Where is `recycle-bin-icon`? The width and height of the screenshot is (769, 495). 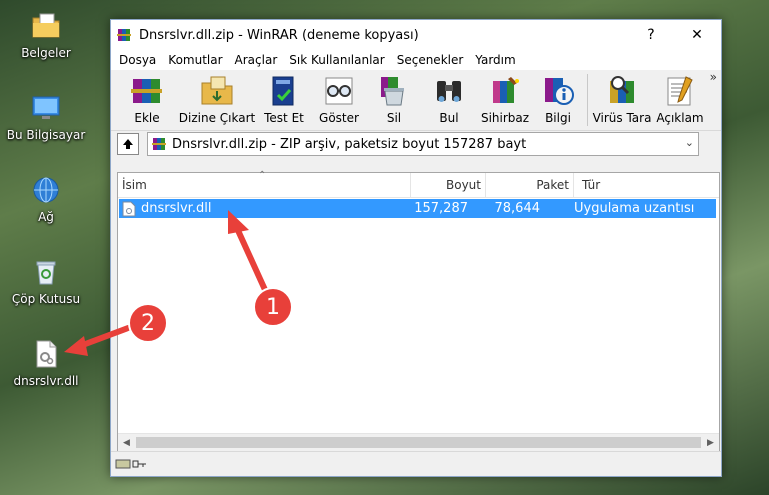
recycle-bin-icon is located at coordinates (46, 273).